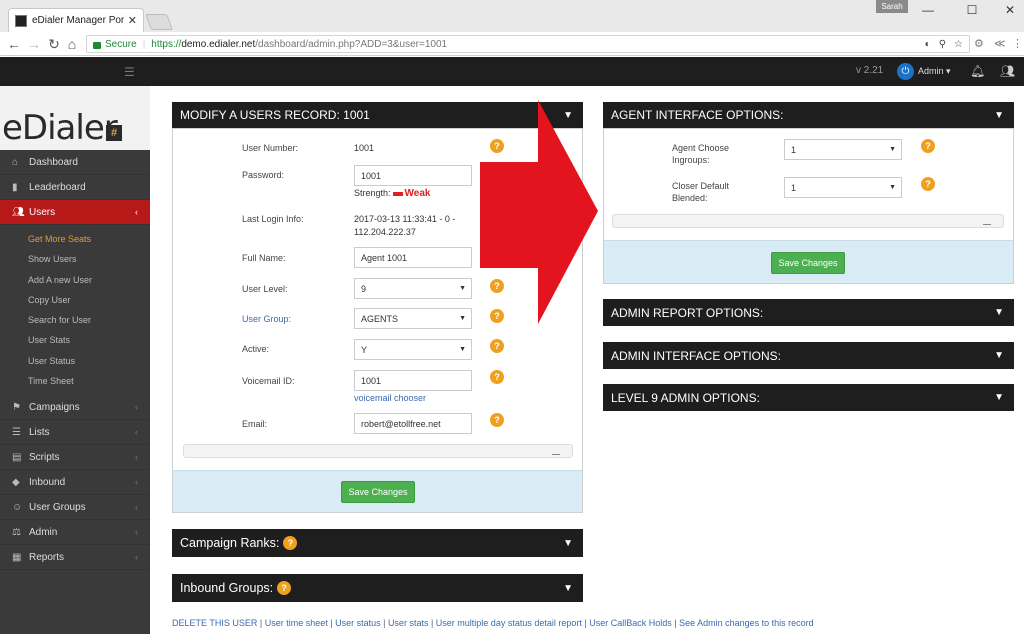 This screenshot has height=634, width=1024. I want to click on diamond-icon: ◆, so click(16, 482).